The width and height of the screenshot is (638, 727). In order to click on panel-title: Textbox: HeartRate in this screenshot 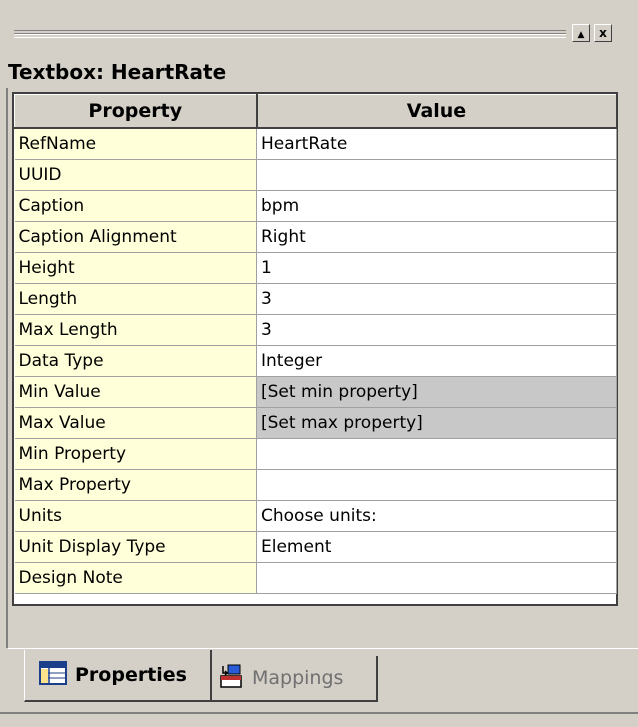, I will do `click(117, 72)`.